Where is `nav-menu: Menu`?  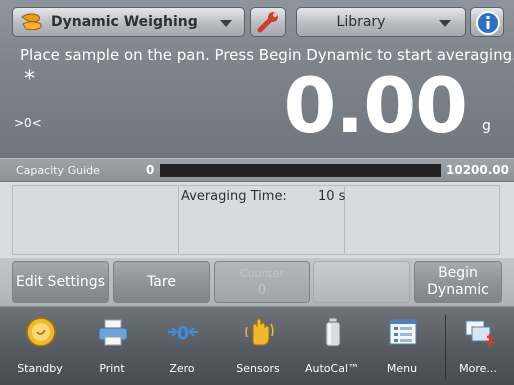 nav-menu: Menu is located at coordinates (402, 346).